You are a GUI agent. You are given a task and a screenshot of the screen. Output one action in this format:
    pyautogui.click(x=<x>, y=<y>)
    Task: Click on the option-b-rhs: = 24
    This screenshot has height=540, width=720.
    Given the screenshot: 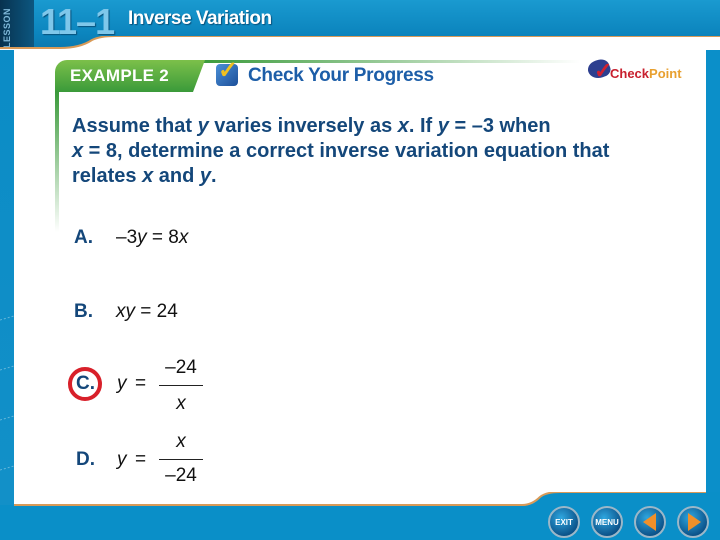 What is the action you would take?
    pyautogui.click(x=156, y=311)
    